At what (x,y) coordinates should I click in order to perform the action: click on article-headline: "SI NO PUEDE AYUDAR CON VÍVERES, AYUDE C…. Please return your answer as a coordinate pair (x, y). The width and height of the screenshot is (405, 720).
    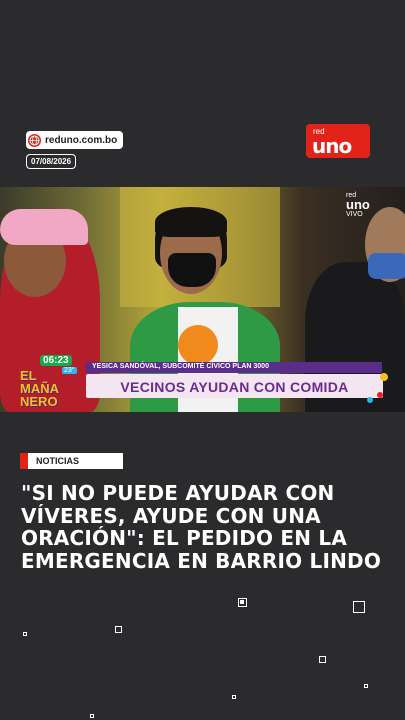
    Looking at the image, I should click on (203, 527).